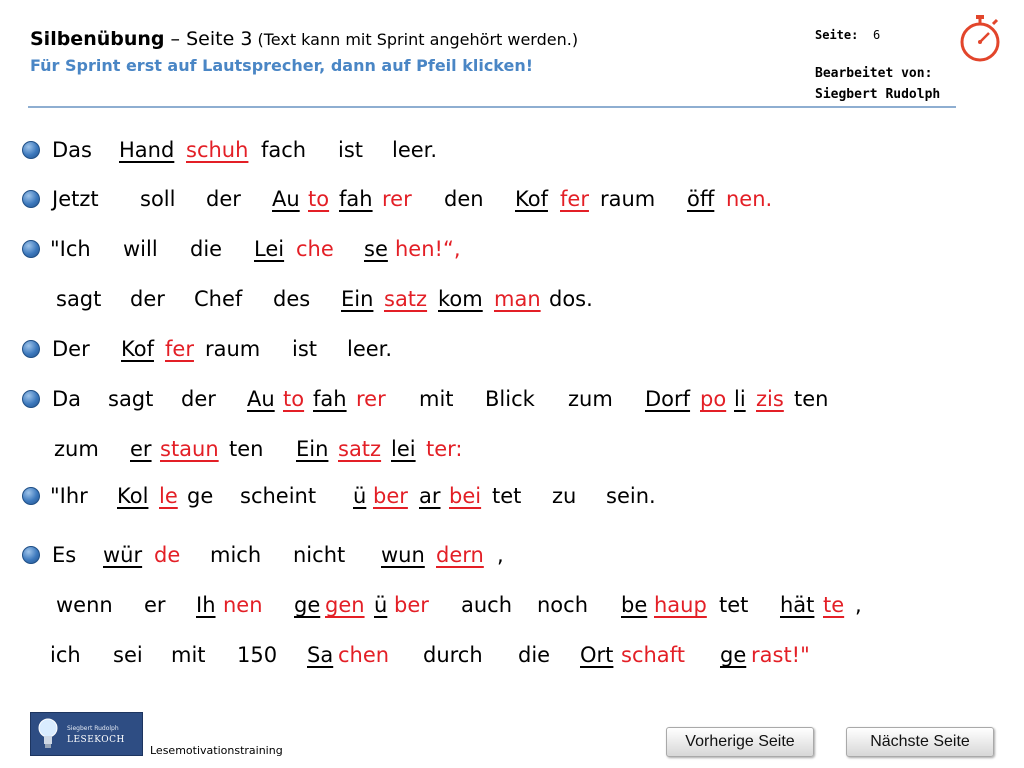 This screenshot has height=768, width=1024. I want to click on syllable: des, so click(292, 299).